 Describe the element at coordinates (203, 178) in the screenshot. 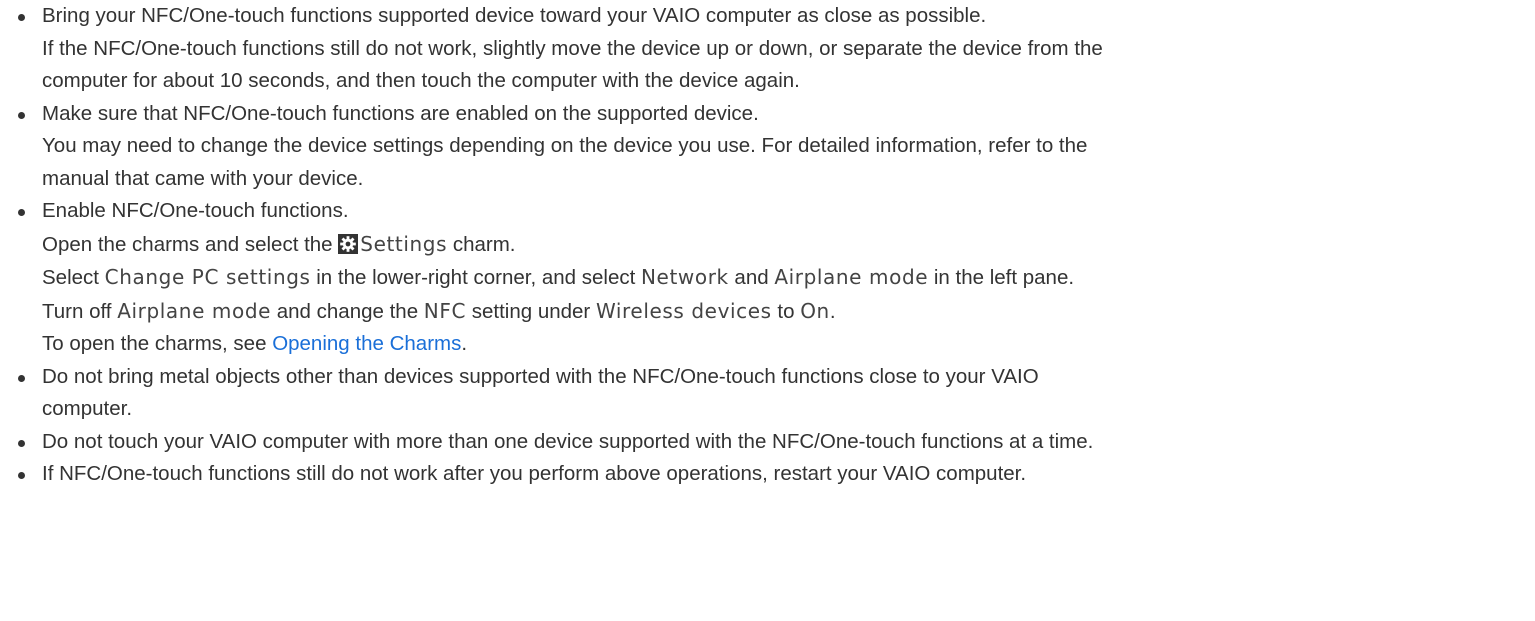

I see `item-text: manual that came with your device.` at that location.